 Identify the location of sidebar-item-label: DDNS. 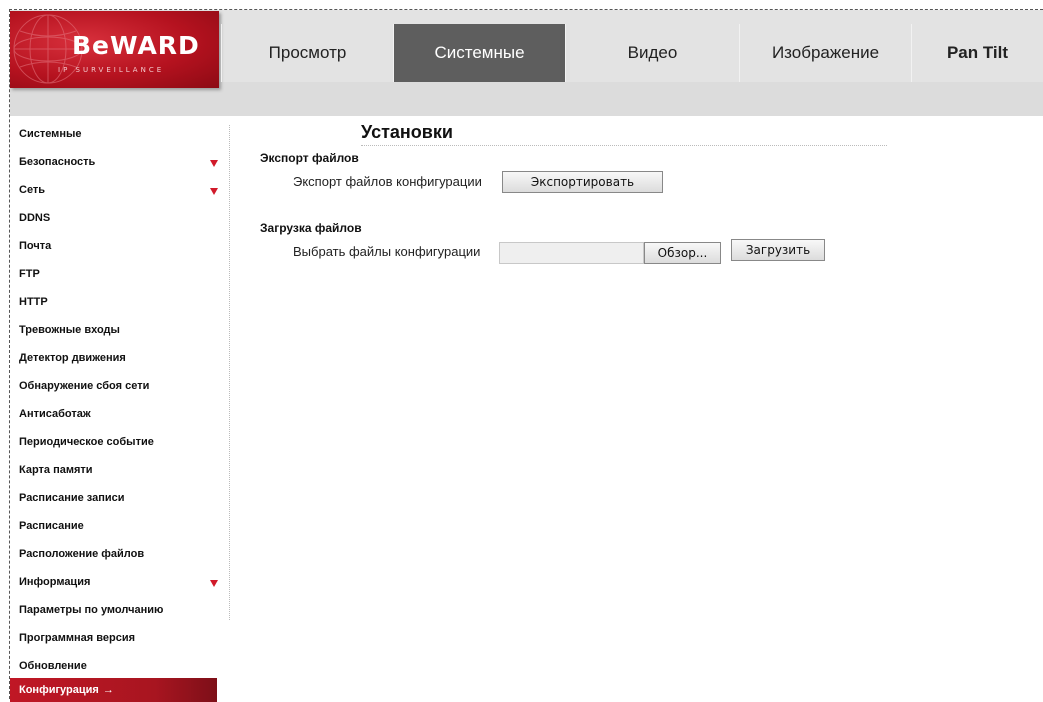
(35, 218).